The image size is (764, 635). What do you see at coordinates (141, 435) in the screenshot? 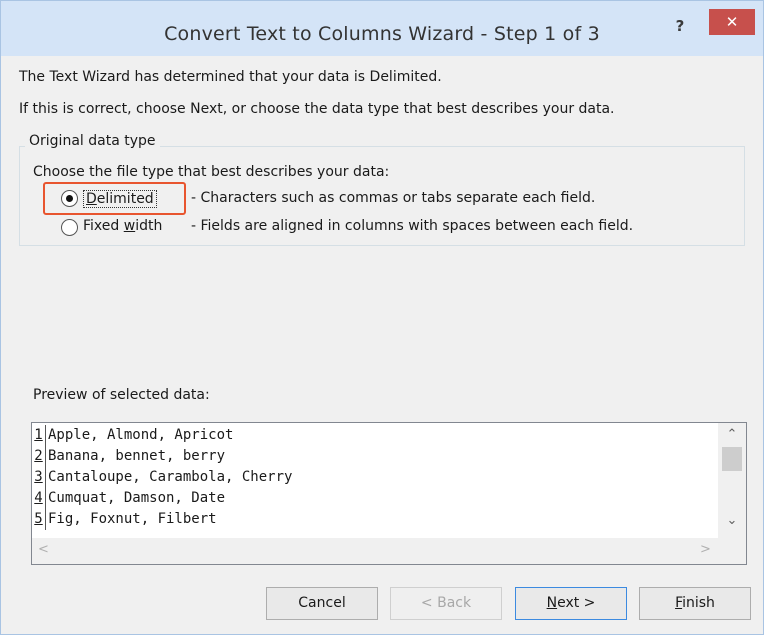
I see `row-text: Apple, Almond, Apricot` at bounding box center [141, 435].